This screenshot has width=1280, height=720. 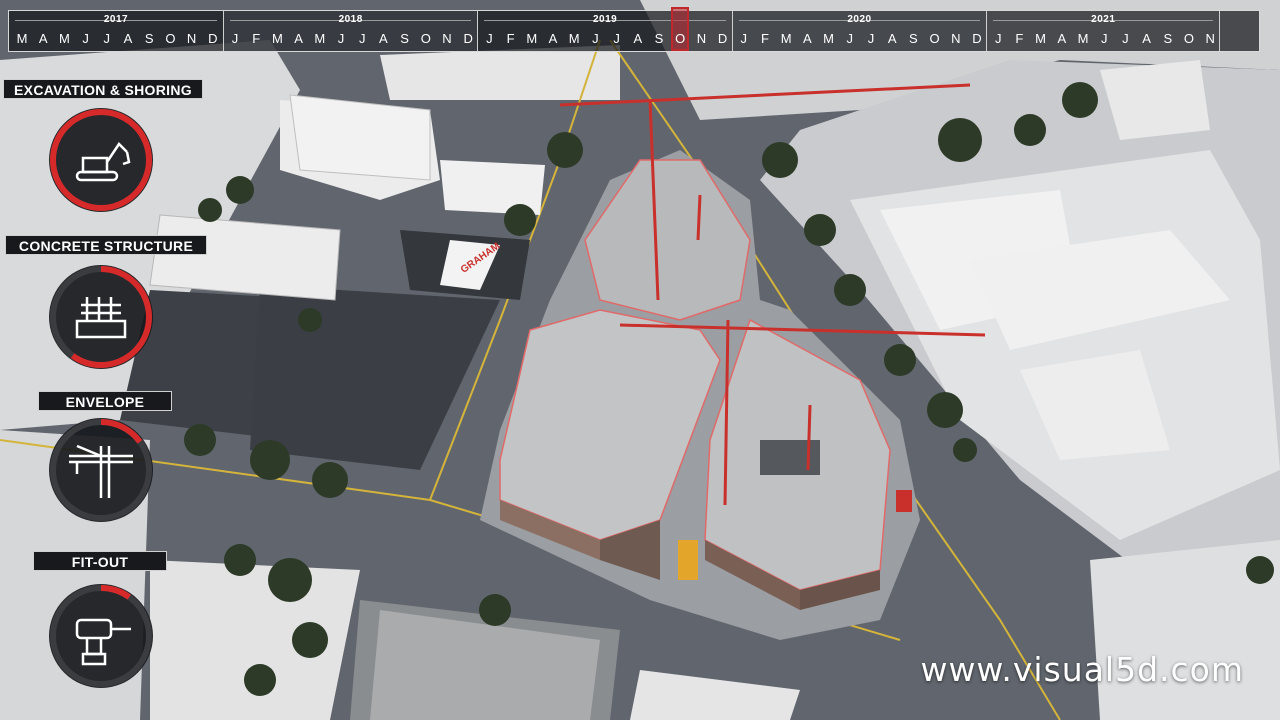 What do you see at coordinates (605, 29) in the screenshot?
I see `timeline-year-2019: 2019 J F M A M J J A S O N D` at bounding box center [605, 29].